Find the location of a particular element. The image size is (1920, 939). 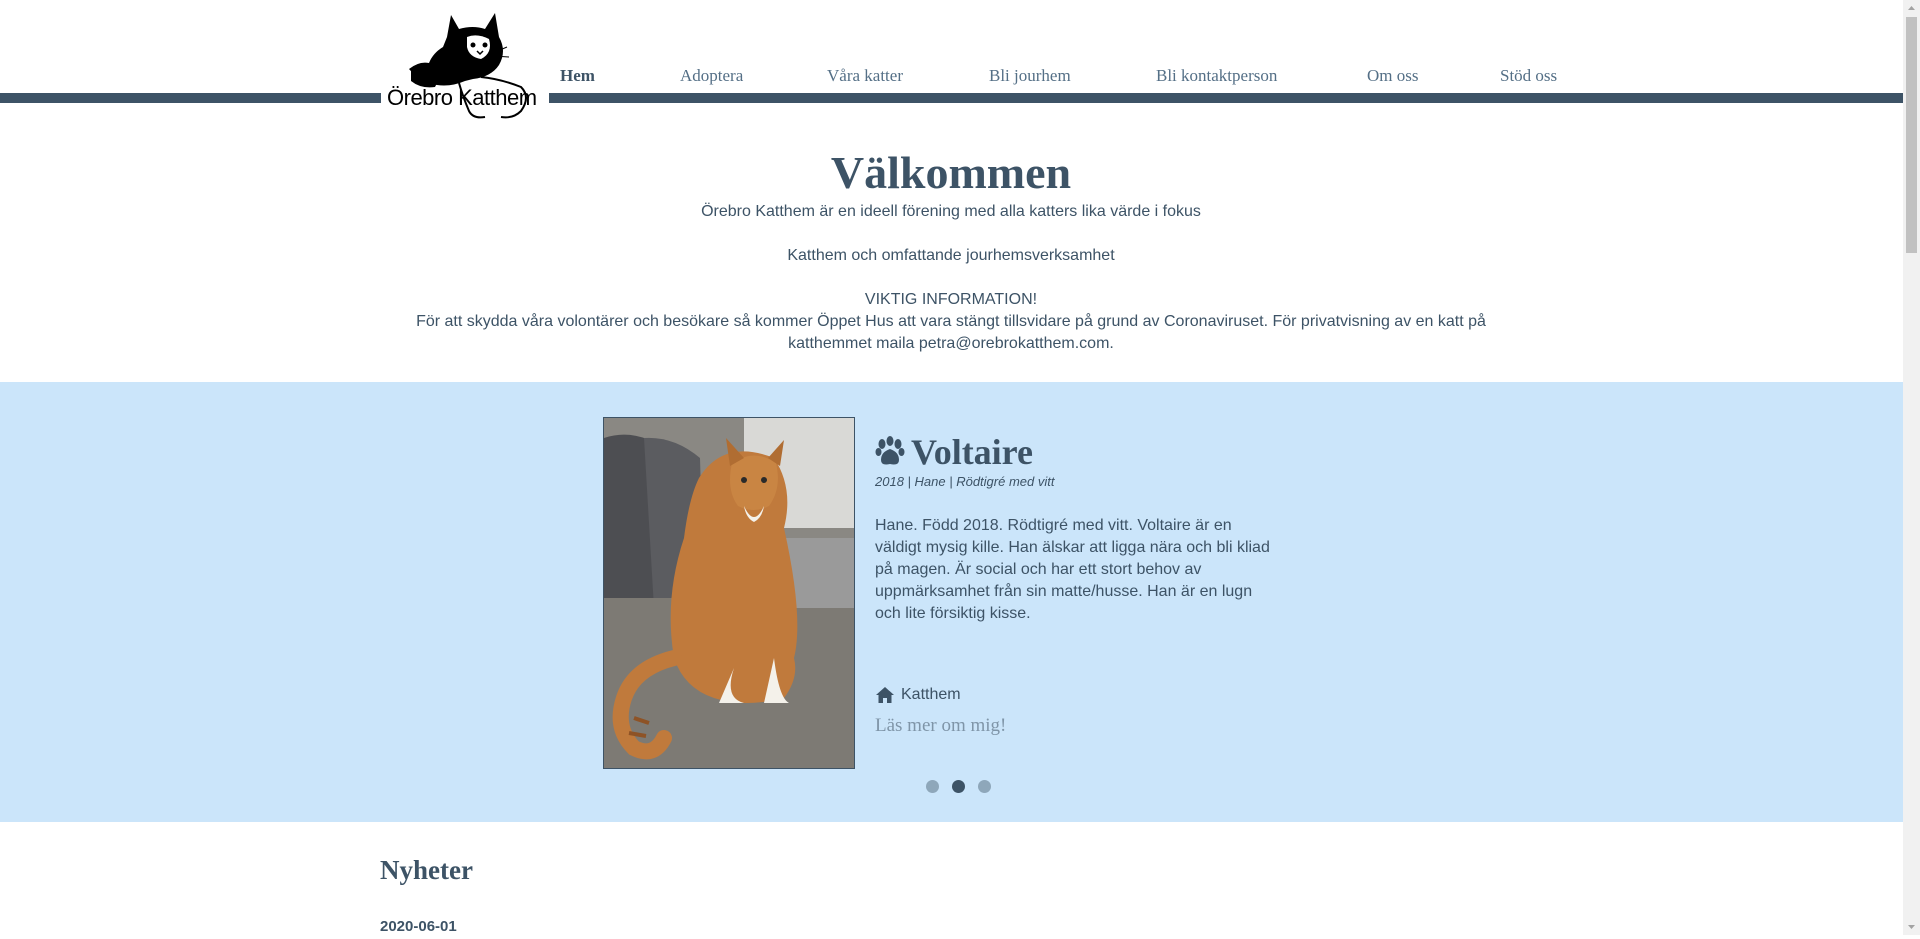

cat-name: Voltaire is located at coordinates (972, 452).